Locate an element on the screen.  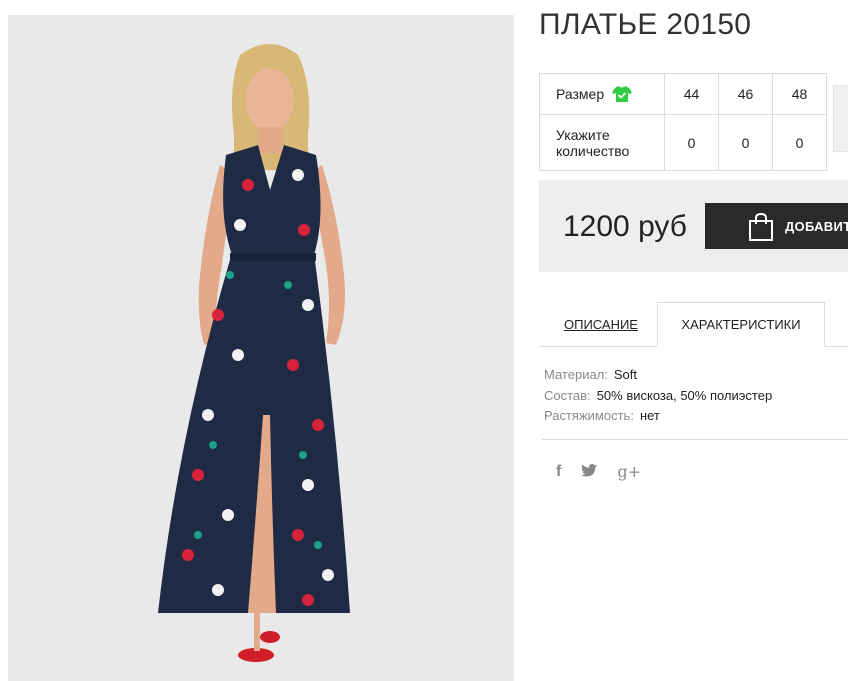
size-option-48: 48 is located at coordinates (799, 94).